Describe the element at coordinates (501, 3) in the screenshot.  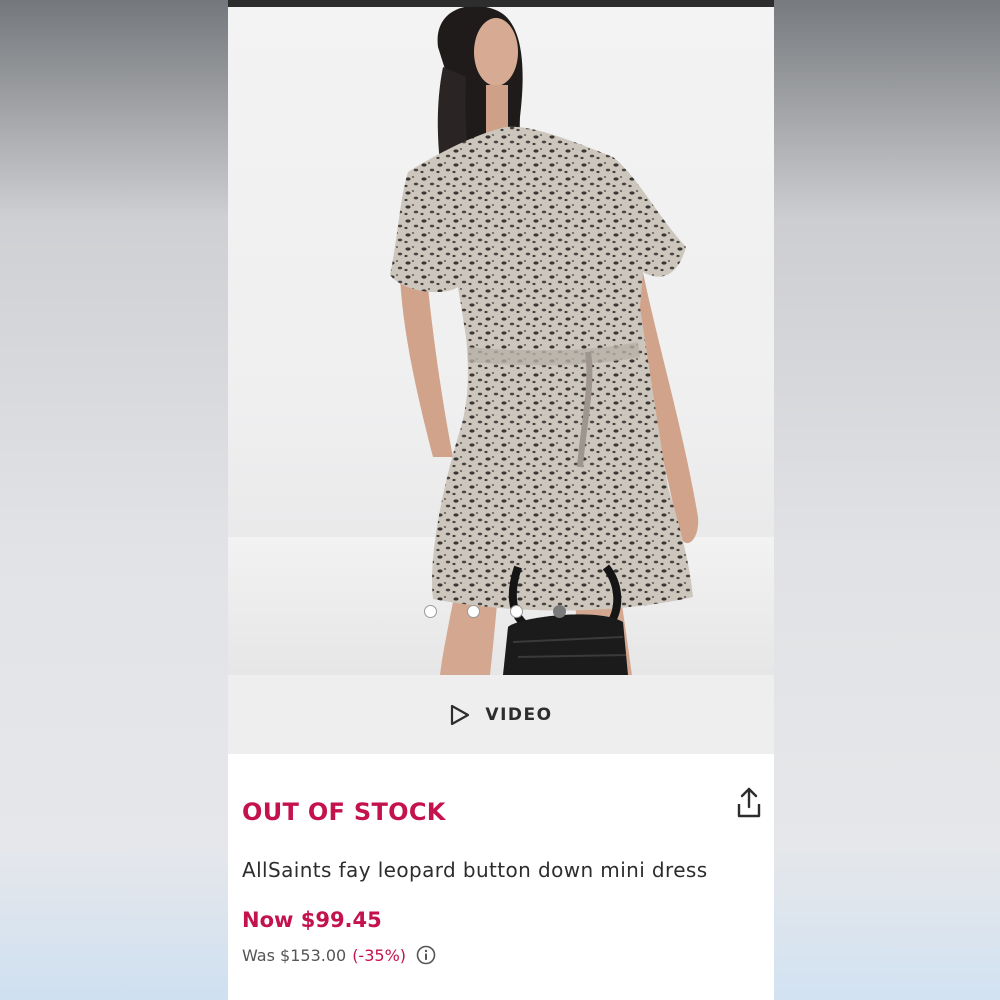
I see `status-bar` at that location.